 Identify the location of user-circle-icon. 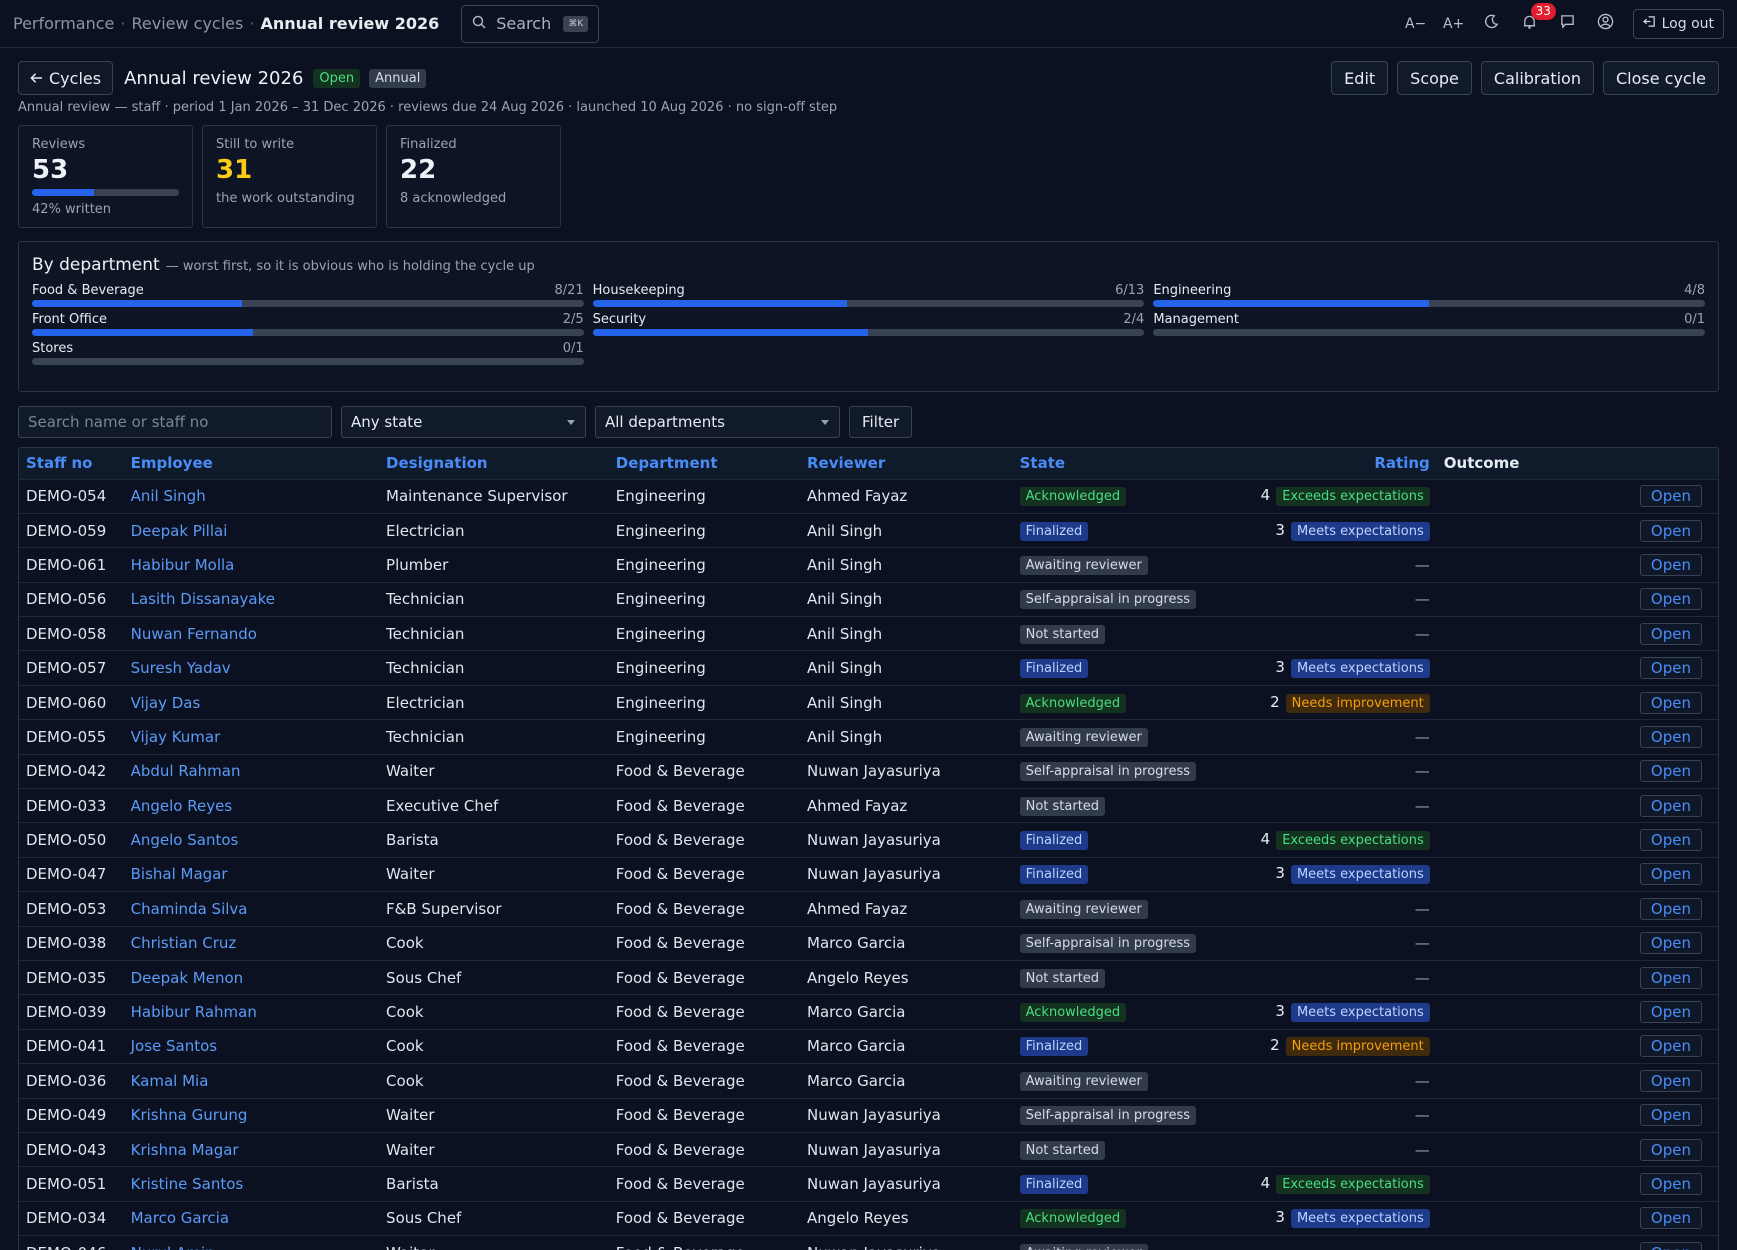
(1605, 23).